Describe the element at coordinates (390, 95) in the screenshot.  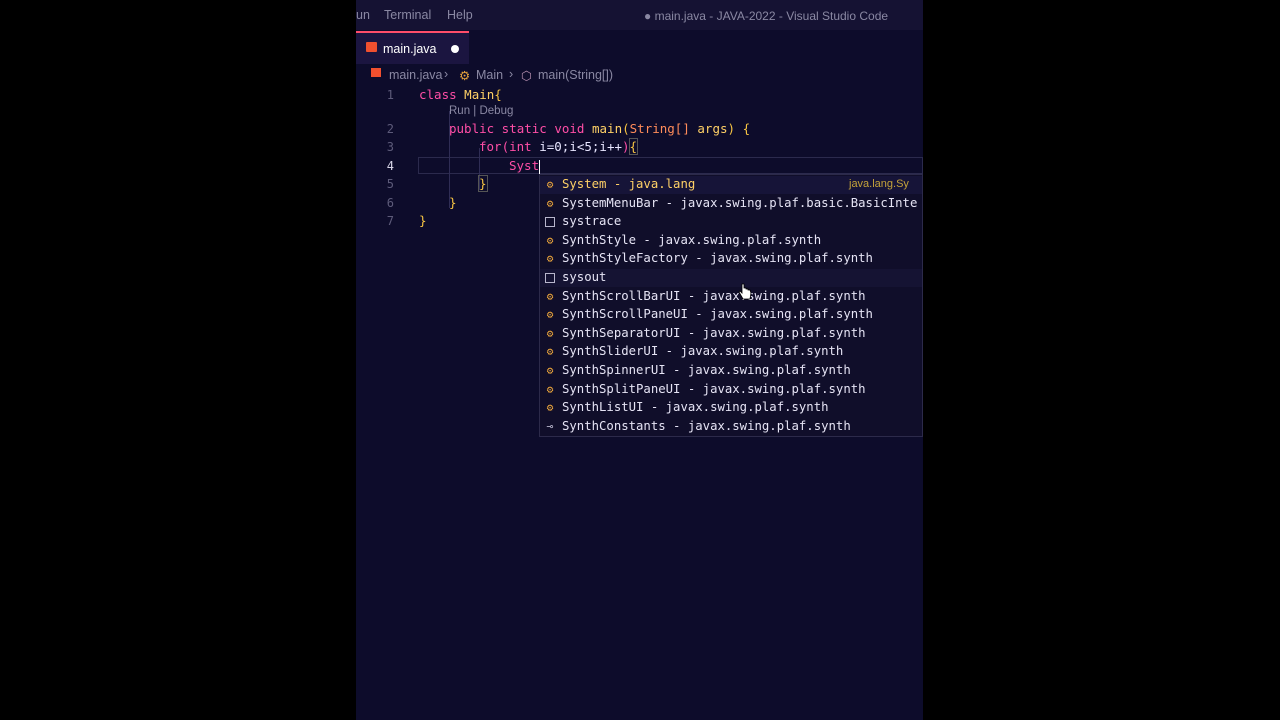
I see `line-number: 1` at that location.